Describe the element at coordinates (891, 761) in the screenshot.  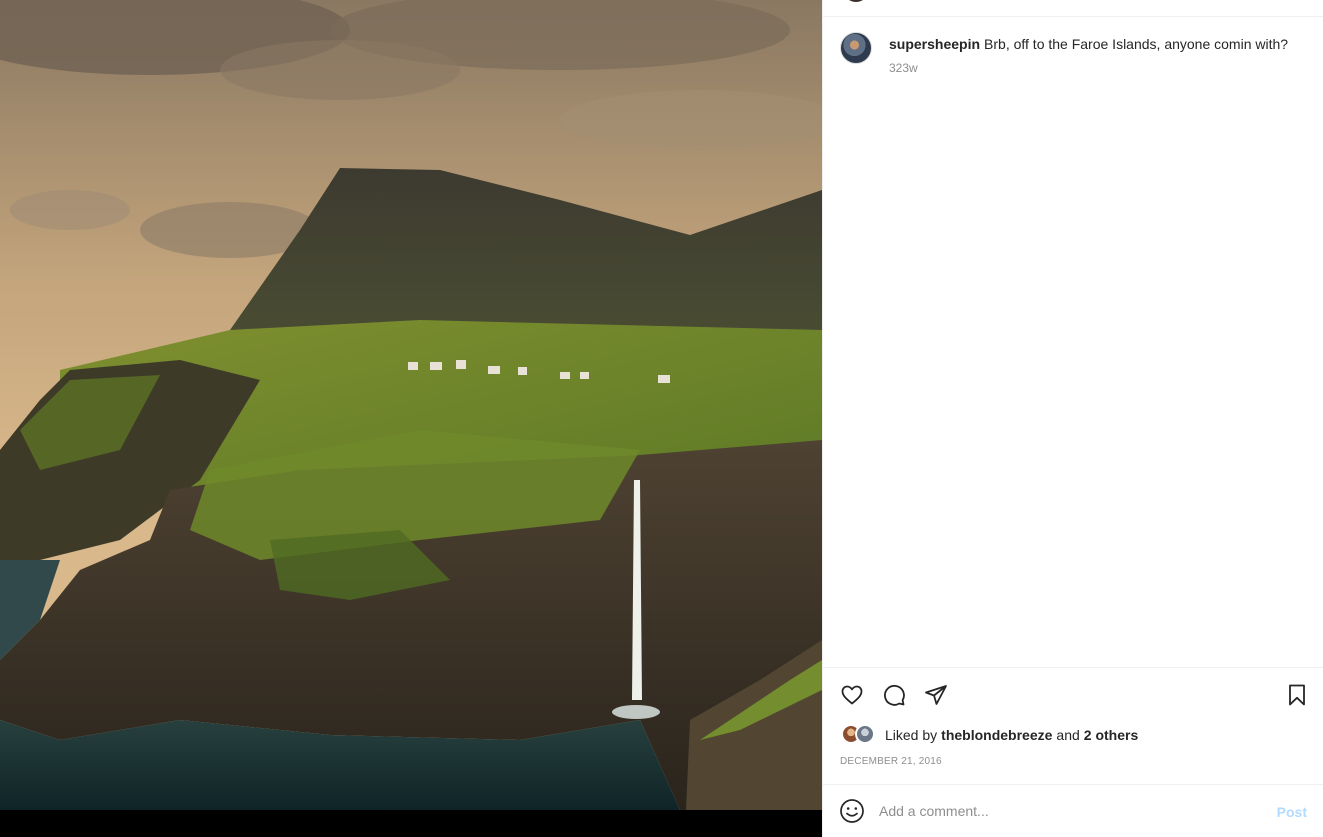
I see `post-date: DECEMBER 21, 2016` at that location.